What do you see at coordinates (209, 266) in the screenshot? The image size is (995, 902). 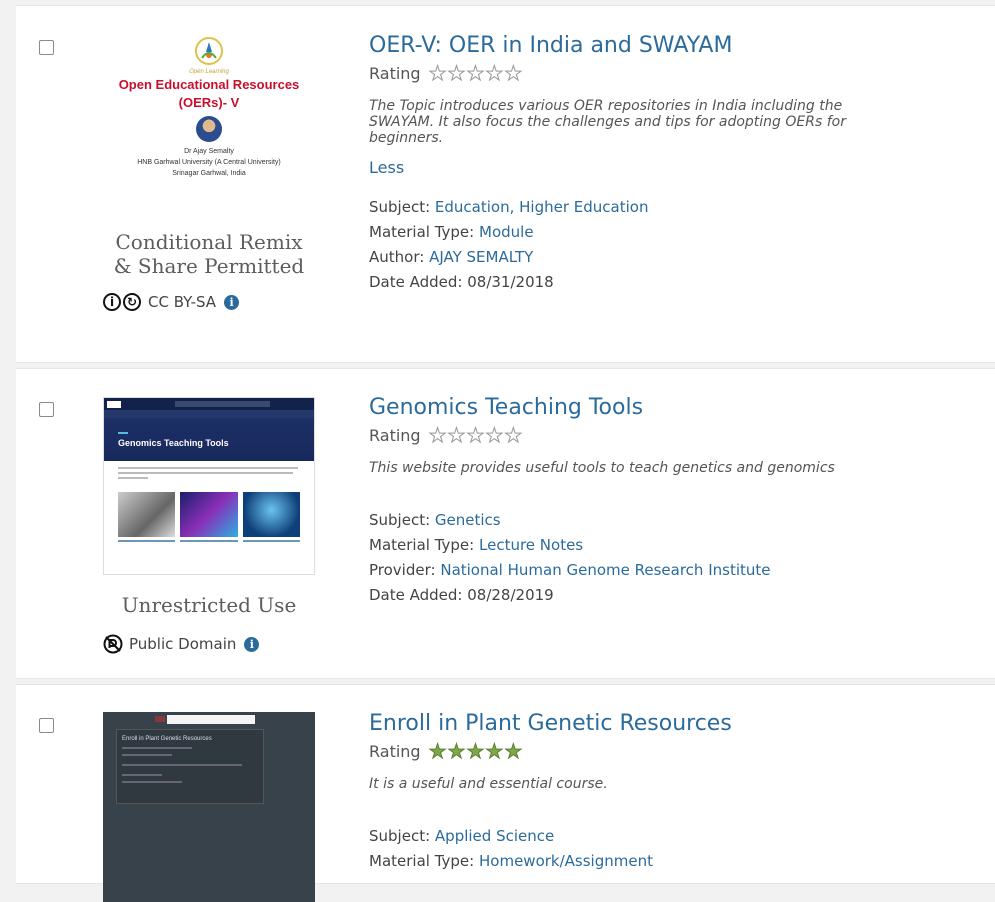 I see `license-text-line-2: & Share Permitted` at bounding box center [209, 266].